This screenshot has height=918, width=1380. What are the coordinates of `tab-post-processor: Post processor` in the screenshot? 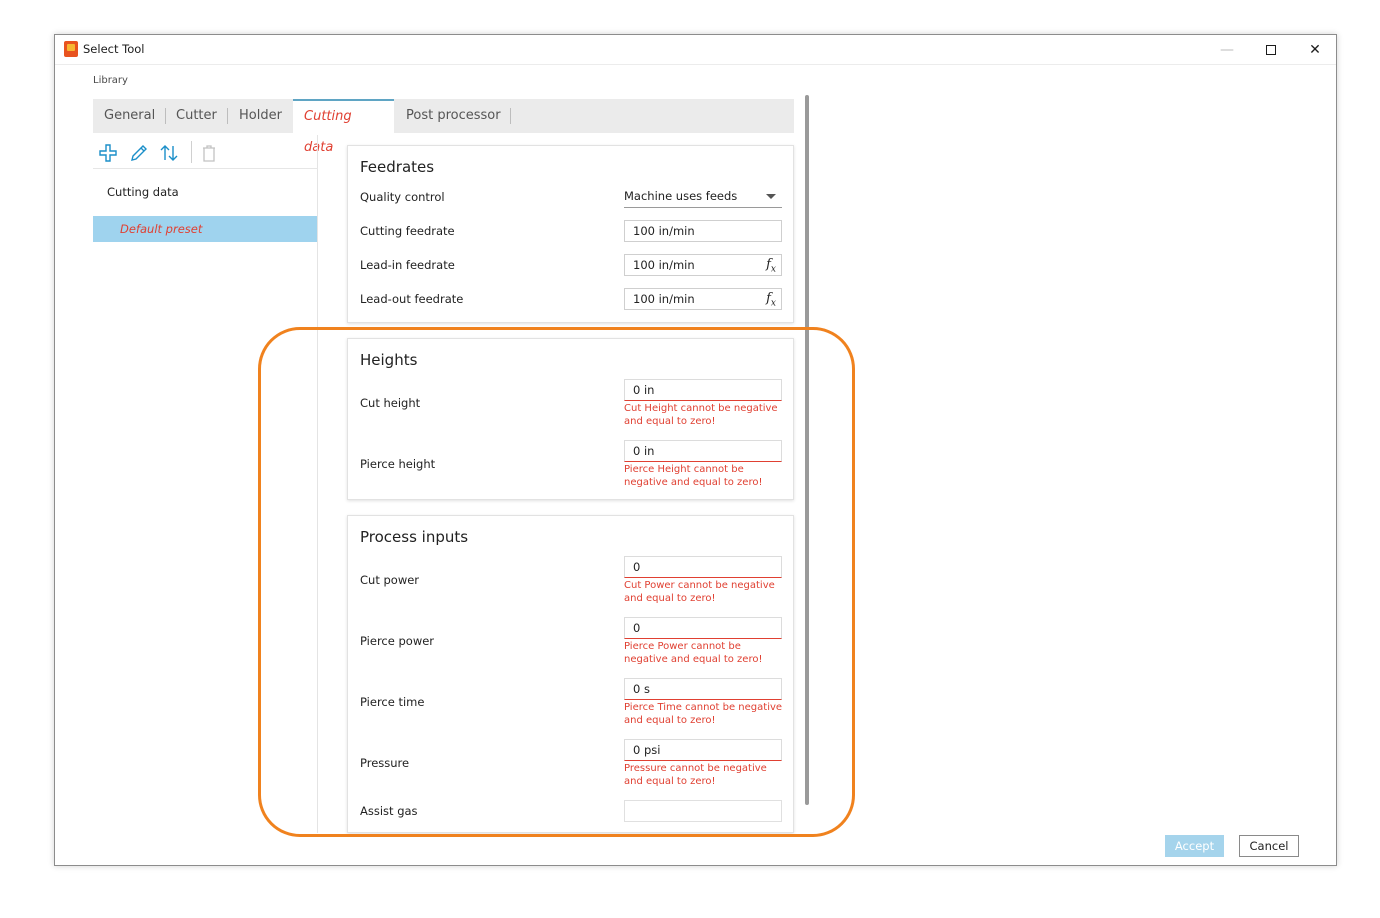 It's located at (453, 116).